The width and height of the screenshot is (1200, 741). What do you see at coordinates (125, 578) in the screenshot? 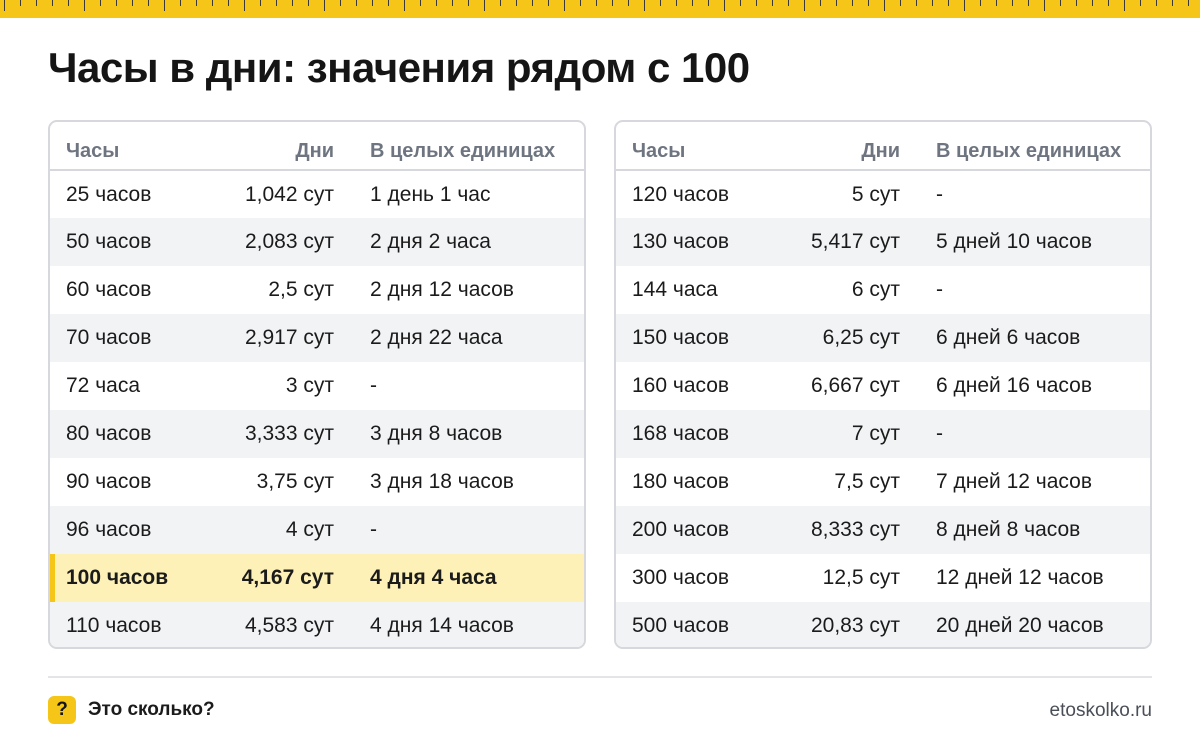
I see `cell-hours: 100 часов` at bounding box center [125, 578].